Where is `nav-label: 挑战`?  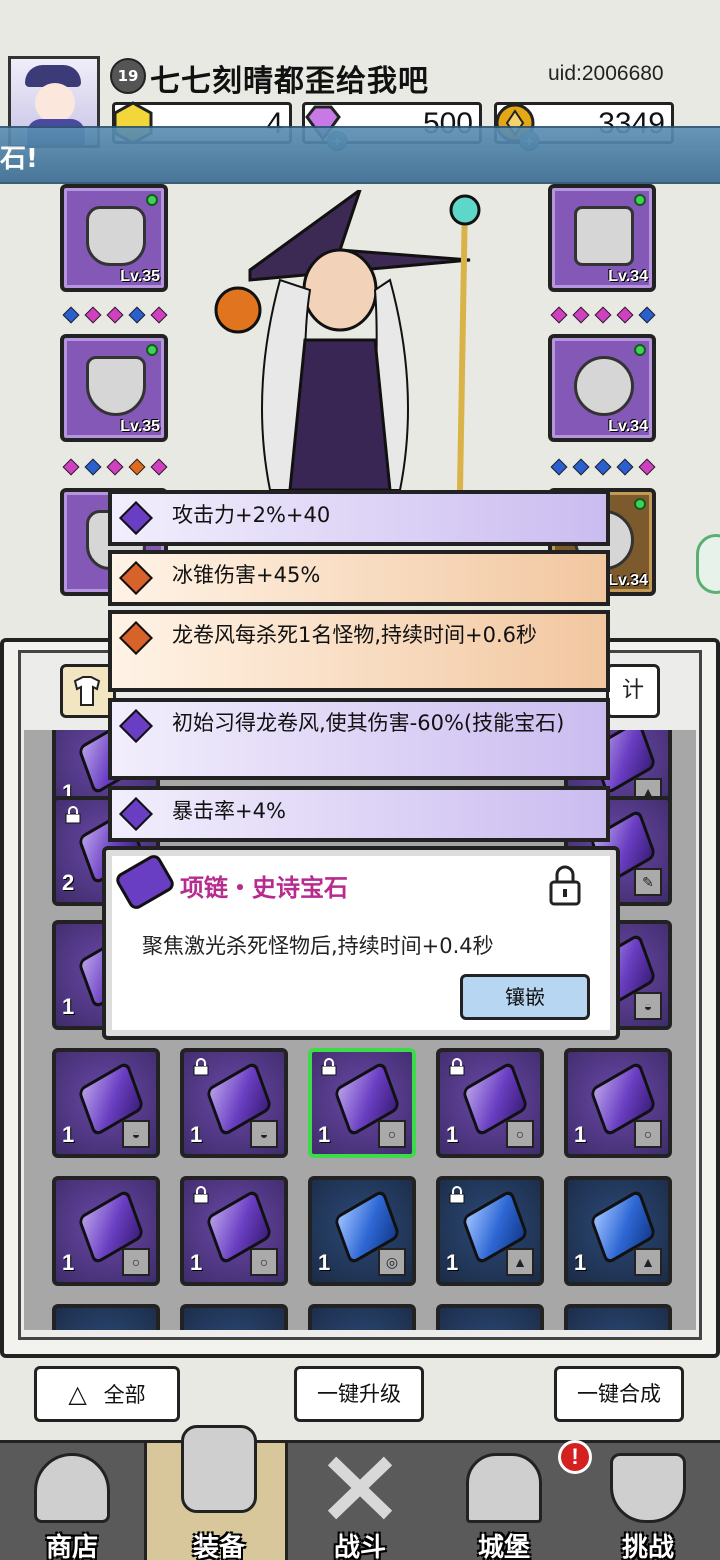
nav-label: 挑战 is located at coordinates (647, 1546).